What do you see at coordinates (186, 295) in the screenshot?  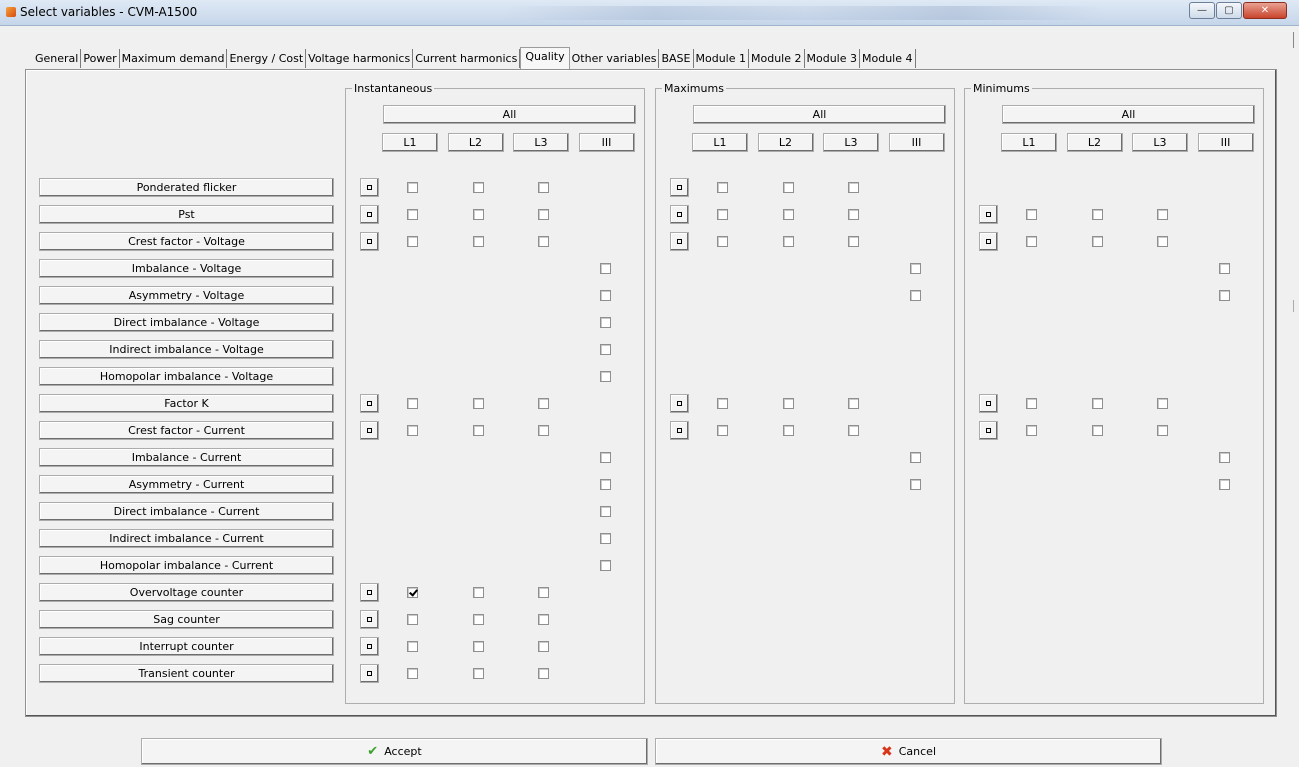 I see `row-button: Asymmetry - Voltage` at bounding box center [186, 295].